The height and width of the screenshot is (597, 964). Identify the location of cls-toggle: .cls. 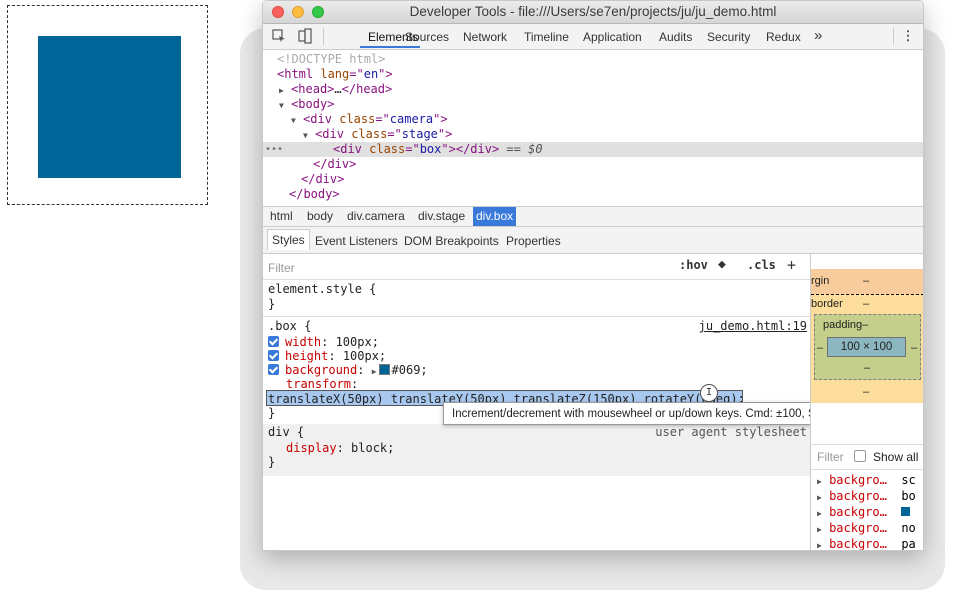
(761, 265).